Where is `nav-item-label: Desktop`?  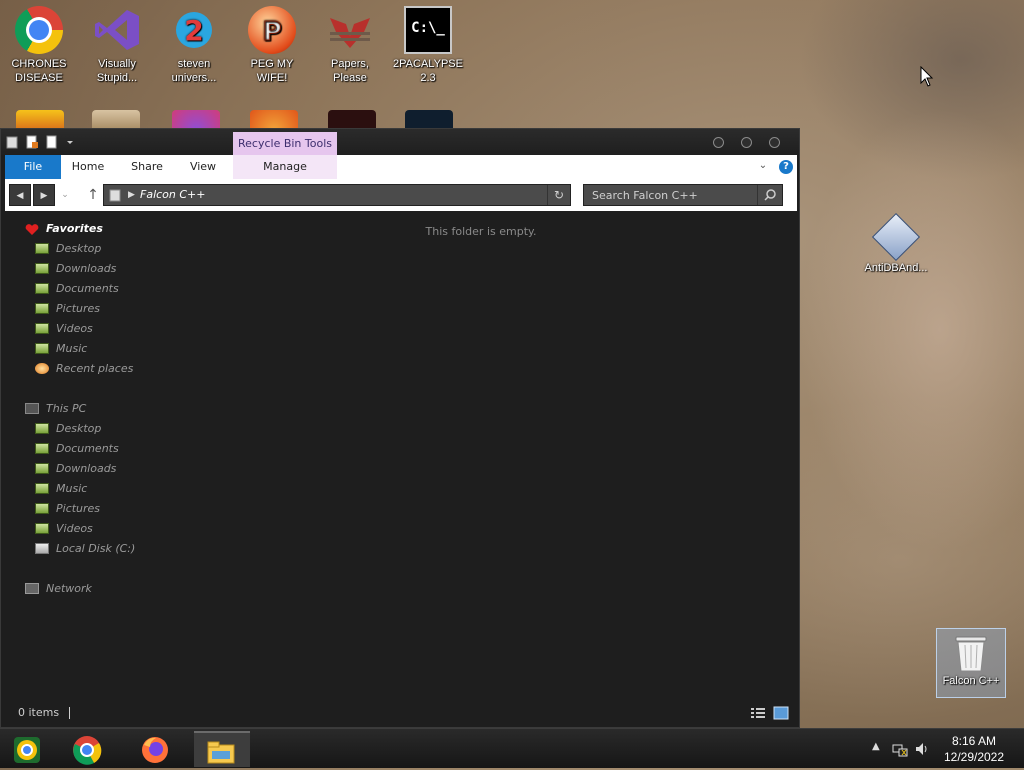 nav-item-label: Desktop is located at coordinates (79, 428).